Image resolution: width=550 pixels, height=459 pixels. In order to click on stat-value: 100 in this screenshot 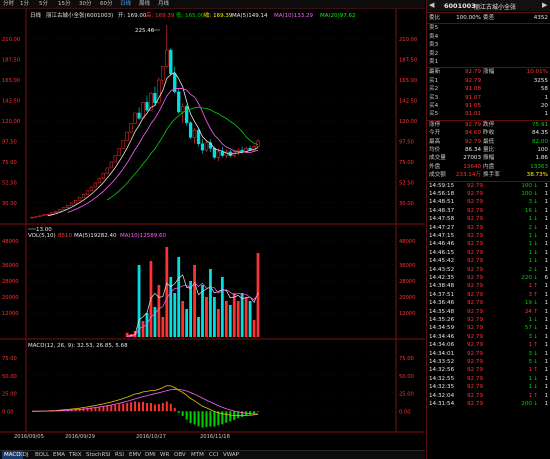, I will do `click(542, 150)`.